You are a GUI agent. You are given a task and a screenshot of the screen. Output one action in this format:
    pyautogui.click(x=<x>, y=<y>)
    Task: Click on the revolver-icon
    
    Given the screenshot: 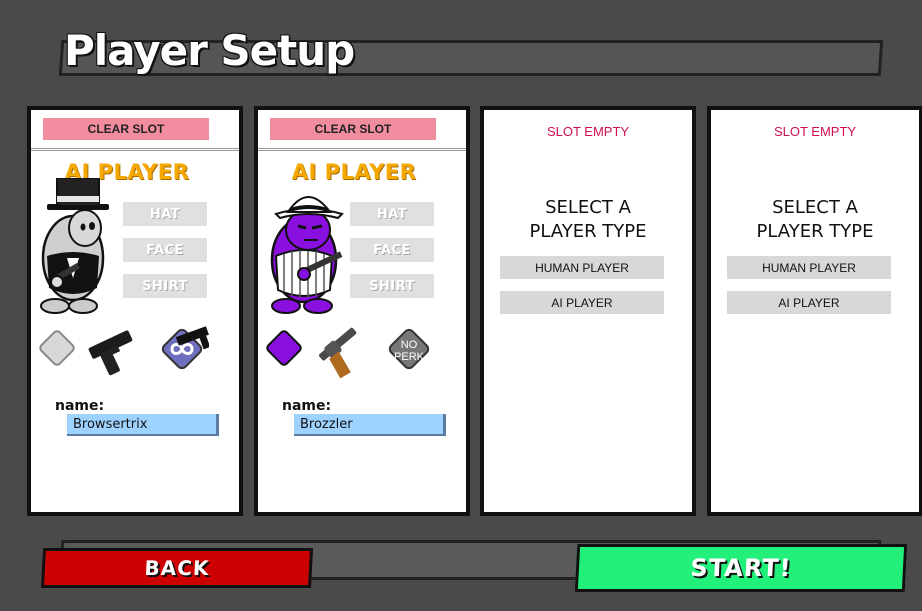 What is the action you would take?
    pyautogui.click(x=340, y=350)
    